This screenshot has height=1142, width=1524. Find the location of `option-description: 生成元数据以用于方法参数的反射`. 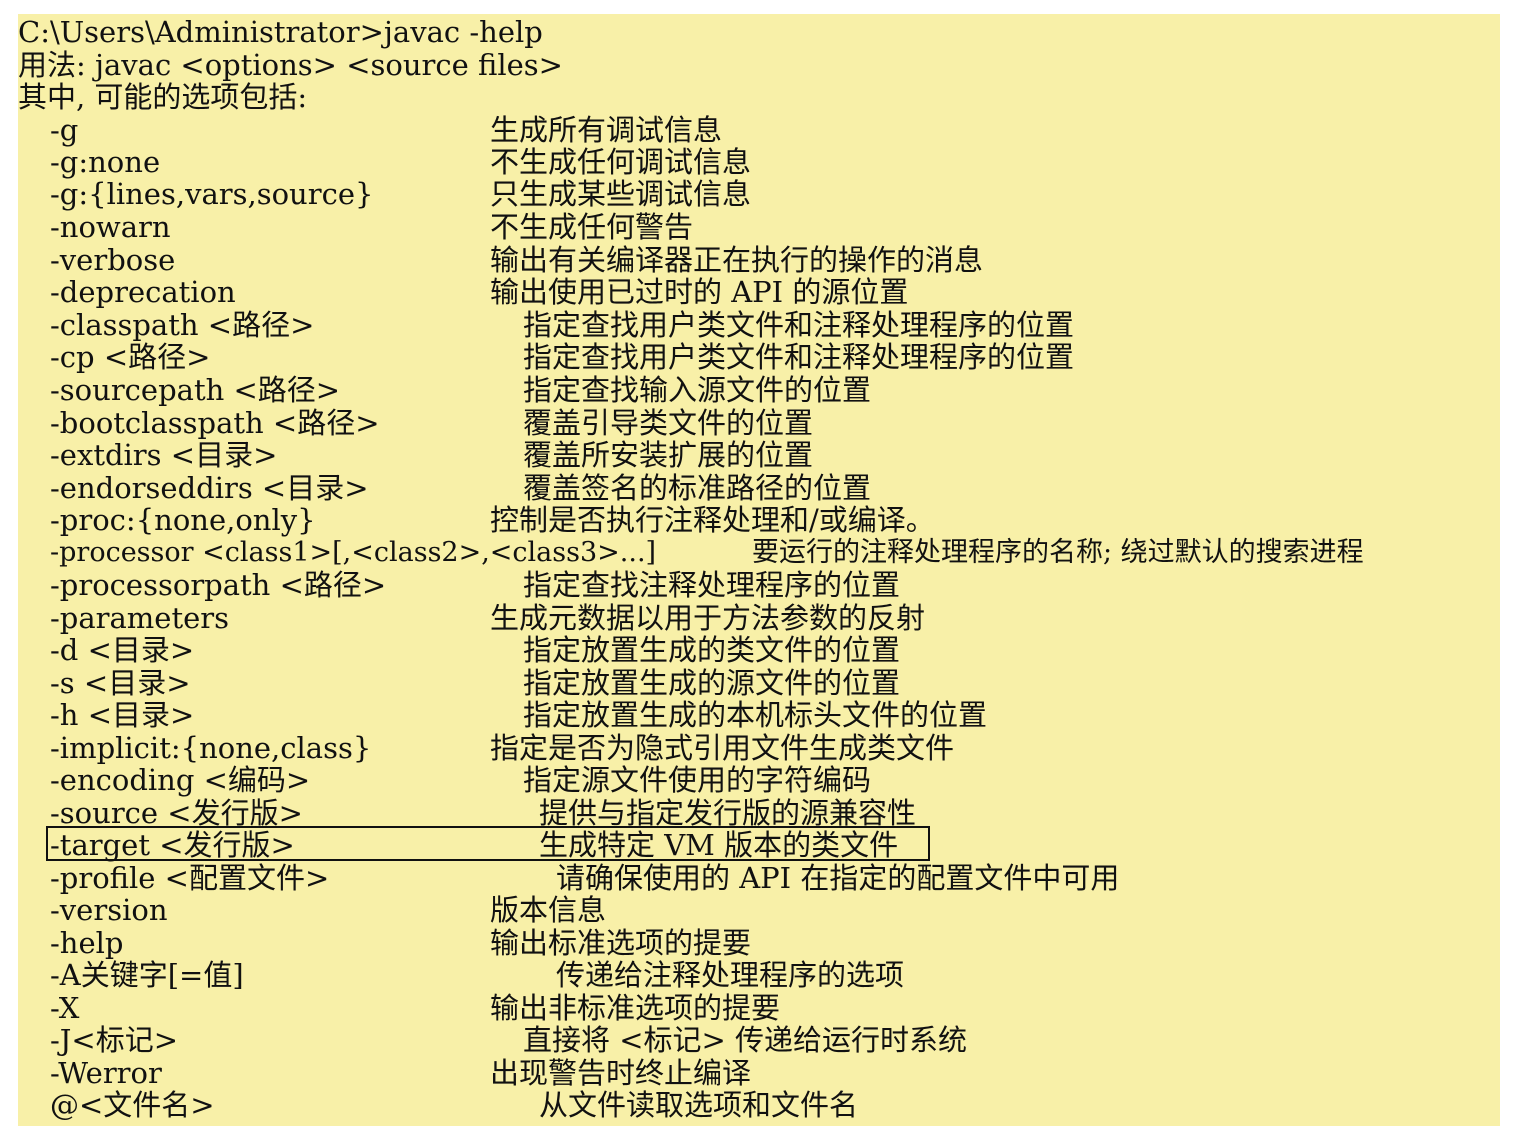

option-description: 生成元数据以用于方法参数的反射 is located at coordinates (708, 618).